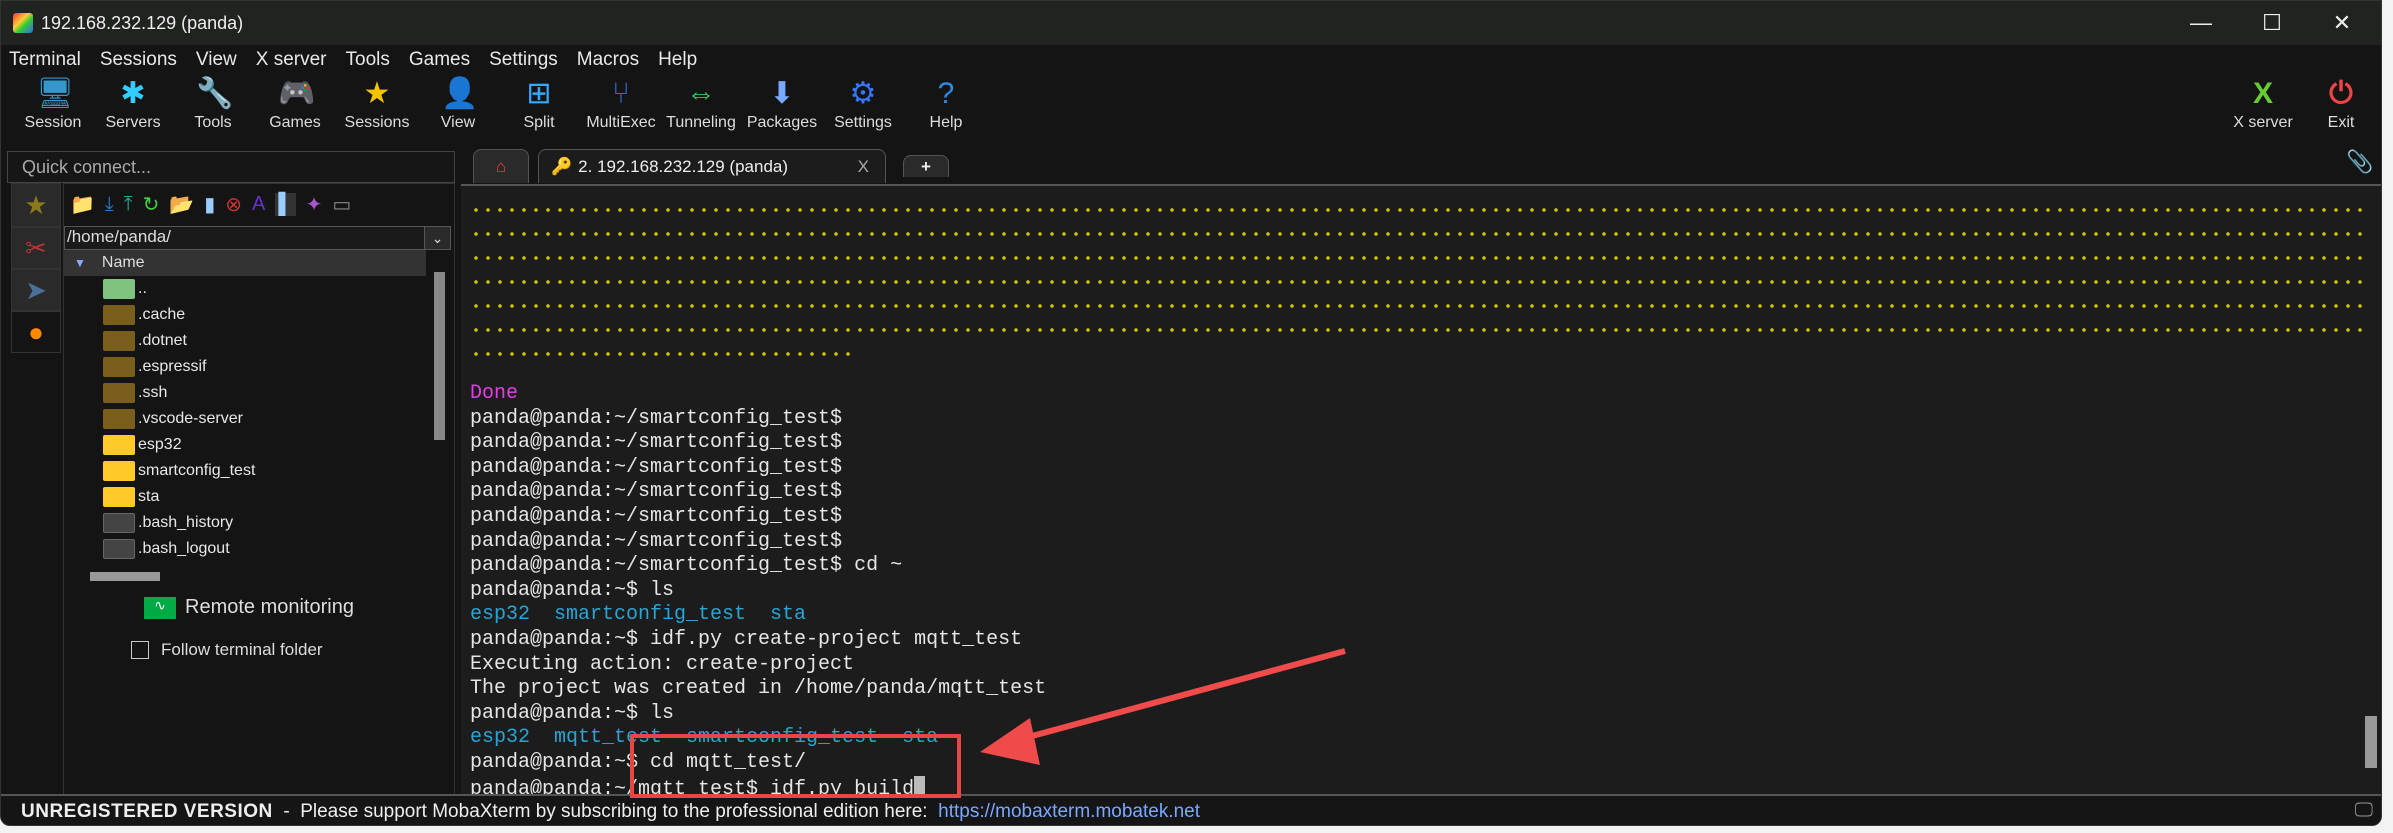 This screenshot has height=833, width=2393. What do you see at coordinates (1163, 706) in the screenshot?
I see `annotation-arrow` at bounding box center [1163, 706].